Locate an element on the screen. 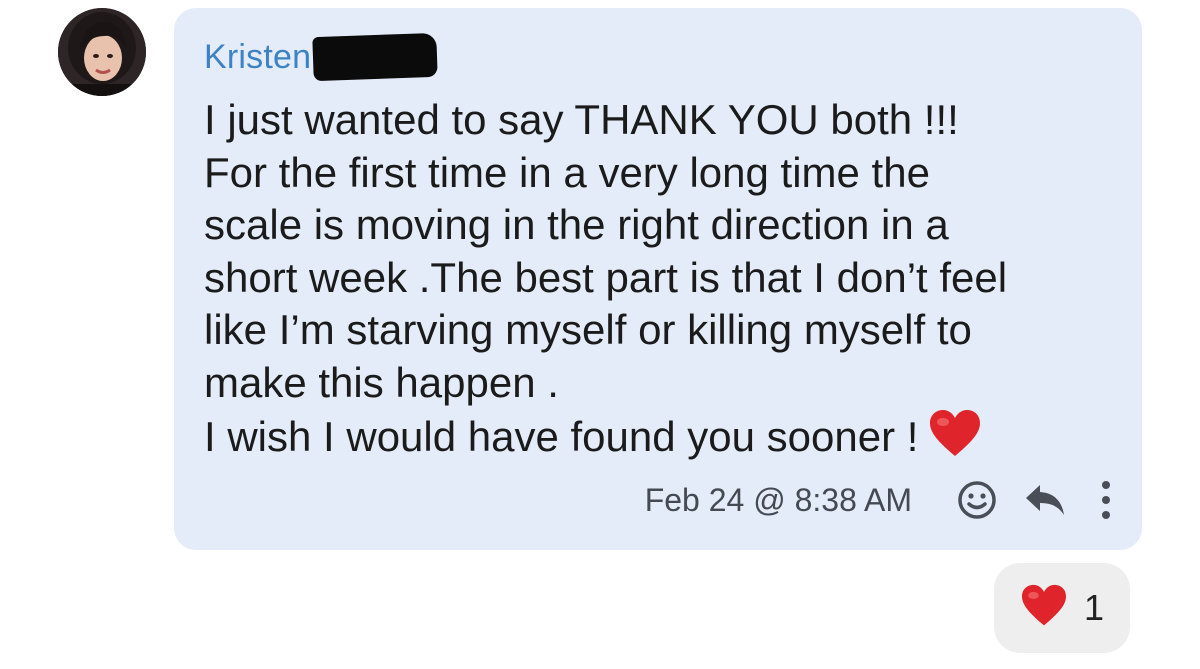 Image resolution: width=1200 pixels, height=669 pixels. more-vertical-icon is located at coordinates (1106, 500).